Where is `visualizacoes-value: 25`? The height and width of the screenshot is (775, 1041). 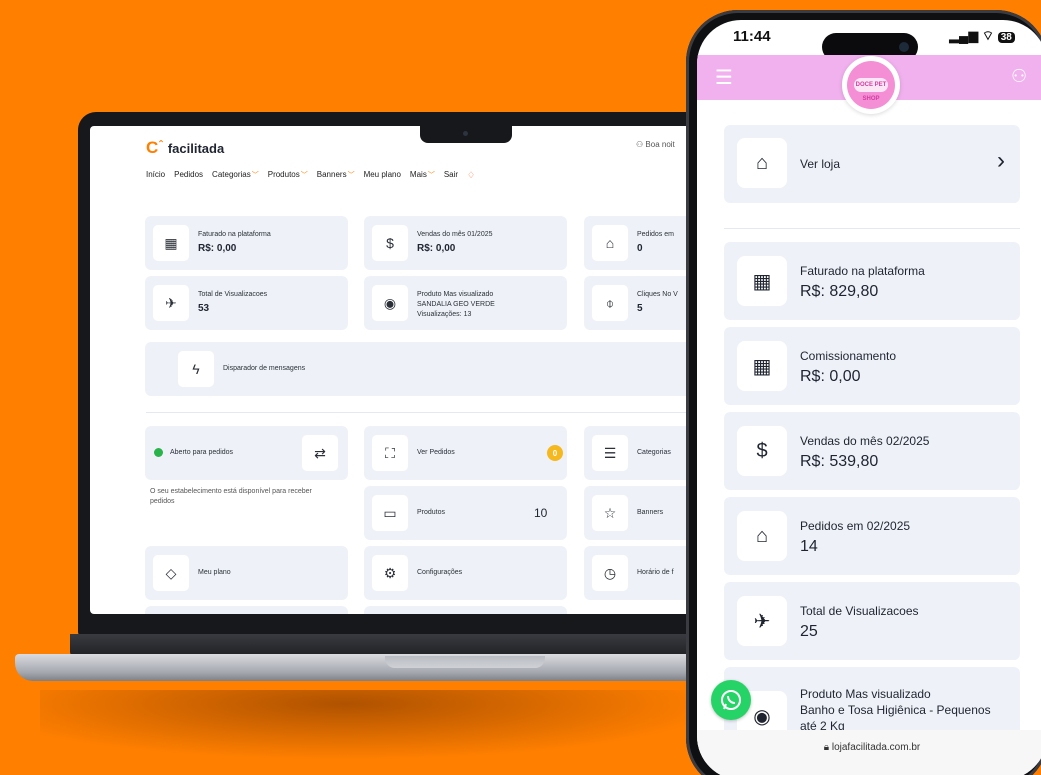 visualizacoes-value: 25 is located at coordinates (809, 631).